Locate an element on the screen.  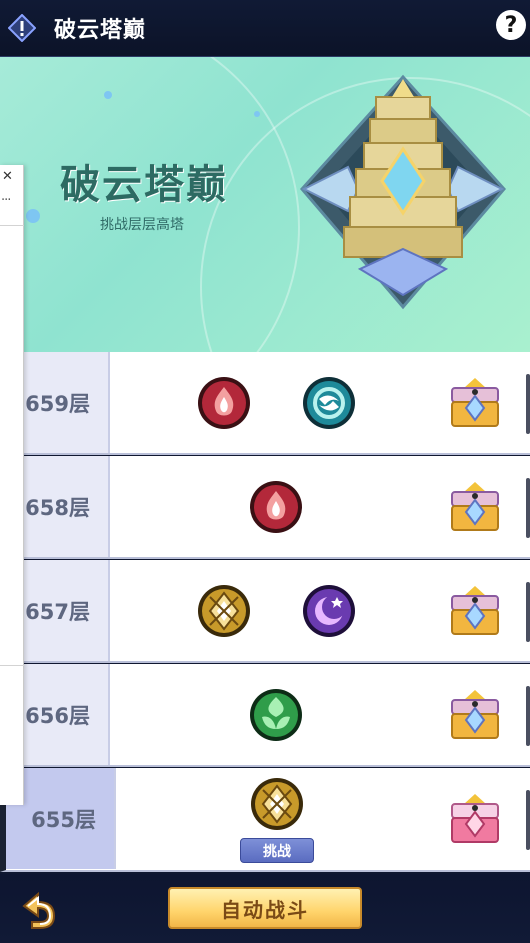
floor-row: 656层 is located at coordinates (265, 715).